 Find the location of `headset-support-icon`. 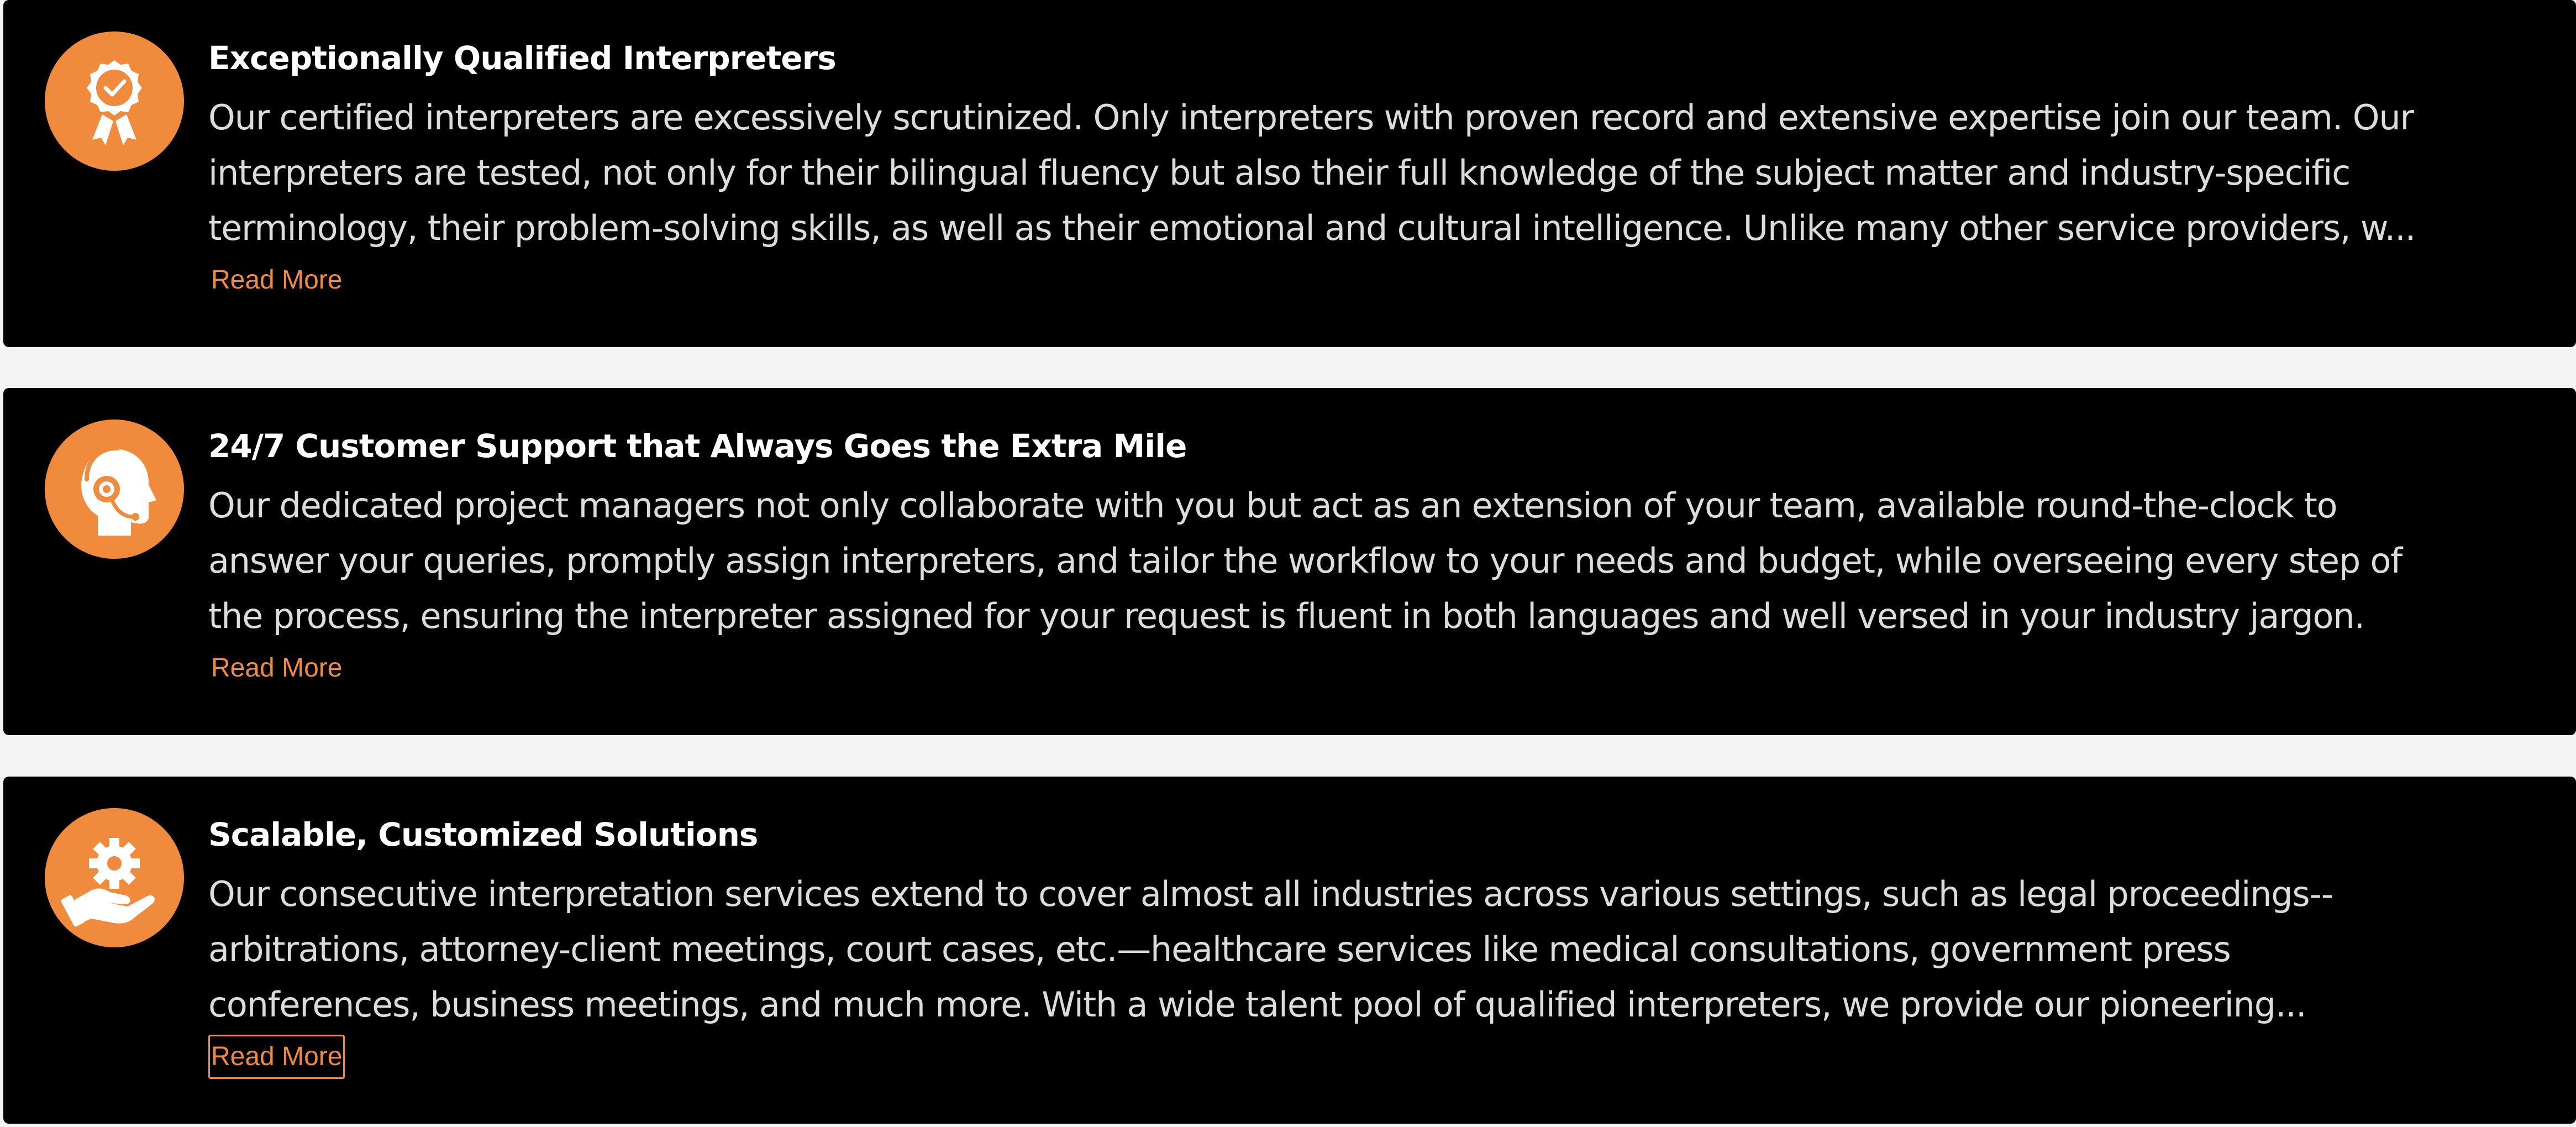

headset-support-icon is located at coordinates (114, 489).